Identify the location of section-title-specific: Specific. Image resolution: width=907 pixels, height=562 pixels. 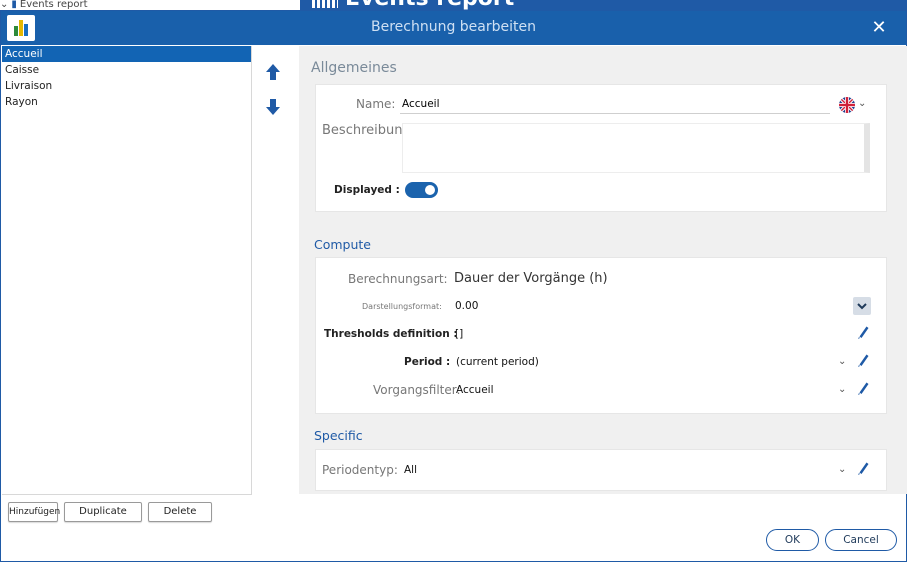
(338, 435).